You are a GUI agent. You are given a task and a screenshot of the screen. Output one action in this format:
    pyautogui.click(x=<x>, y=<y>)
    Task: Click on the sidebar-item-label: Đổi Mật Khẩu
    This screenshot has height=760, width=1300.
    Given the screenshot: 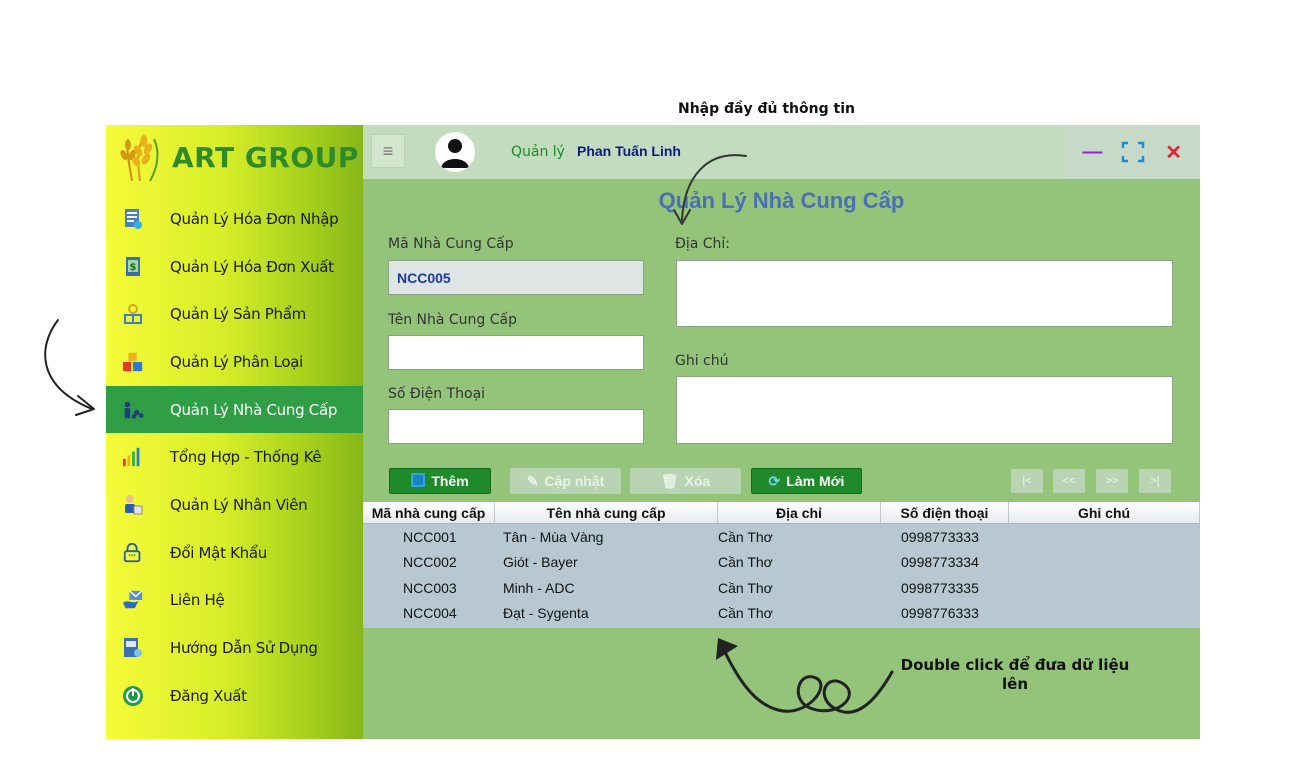 What is the action you would take?
    pyautogui.click(x=218, y=552)
    